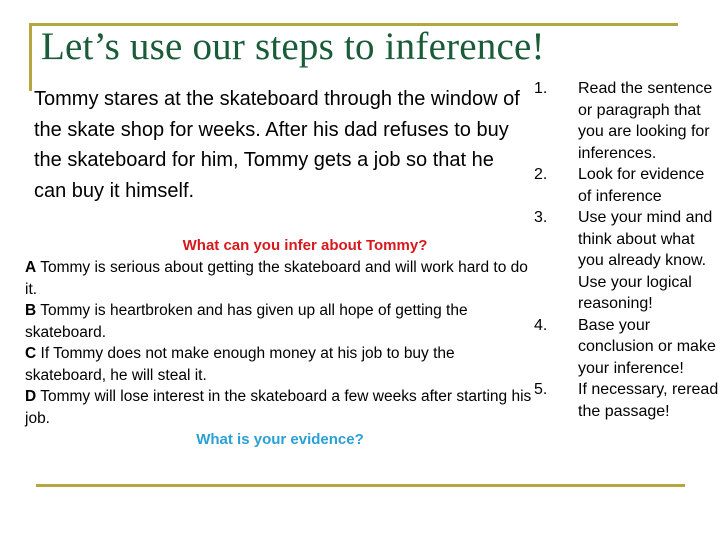 The height and width of the screenshot is (540, 720). What do you see at coordinates (305, 245) in the screenshot?
I see `inference-question: What can you infer about Tommy?` at bounding box center [305, 245].